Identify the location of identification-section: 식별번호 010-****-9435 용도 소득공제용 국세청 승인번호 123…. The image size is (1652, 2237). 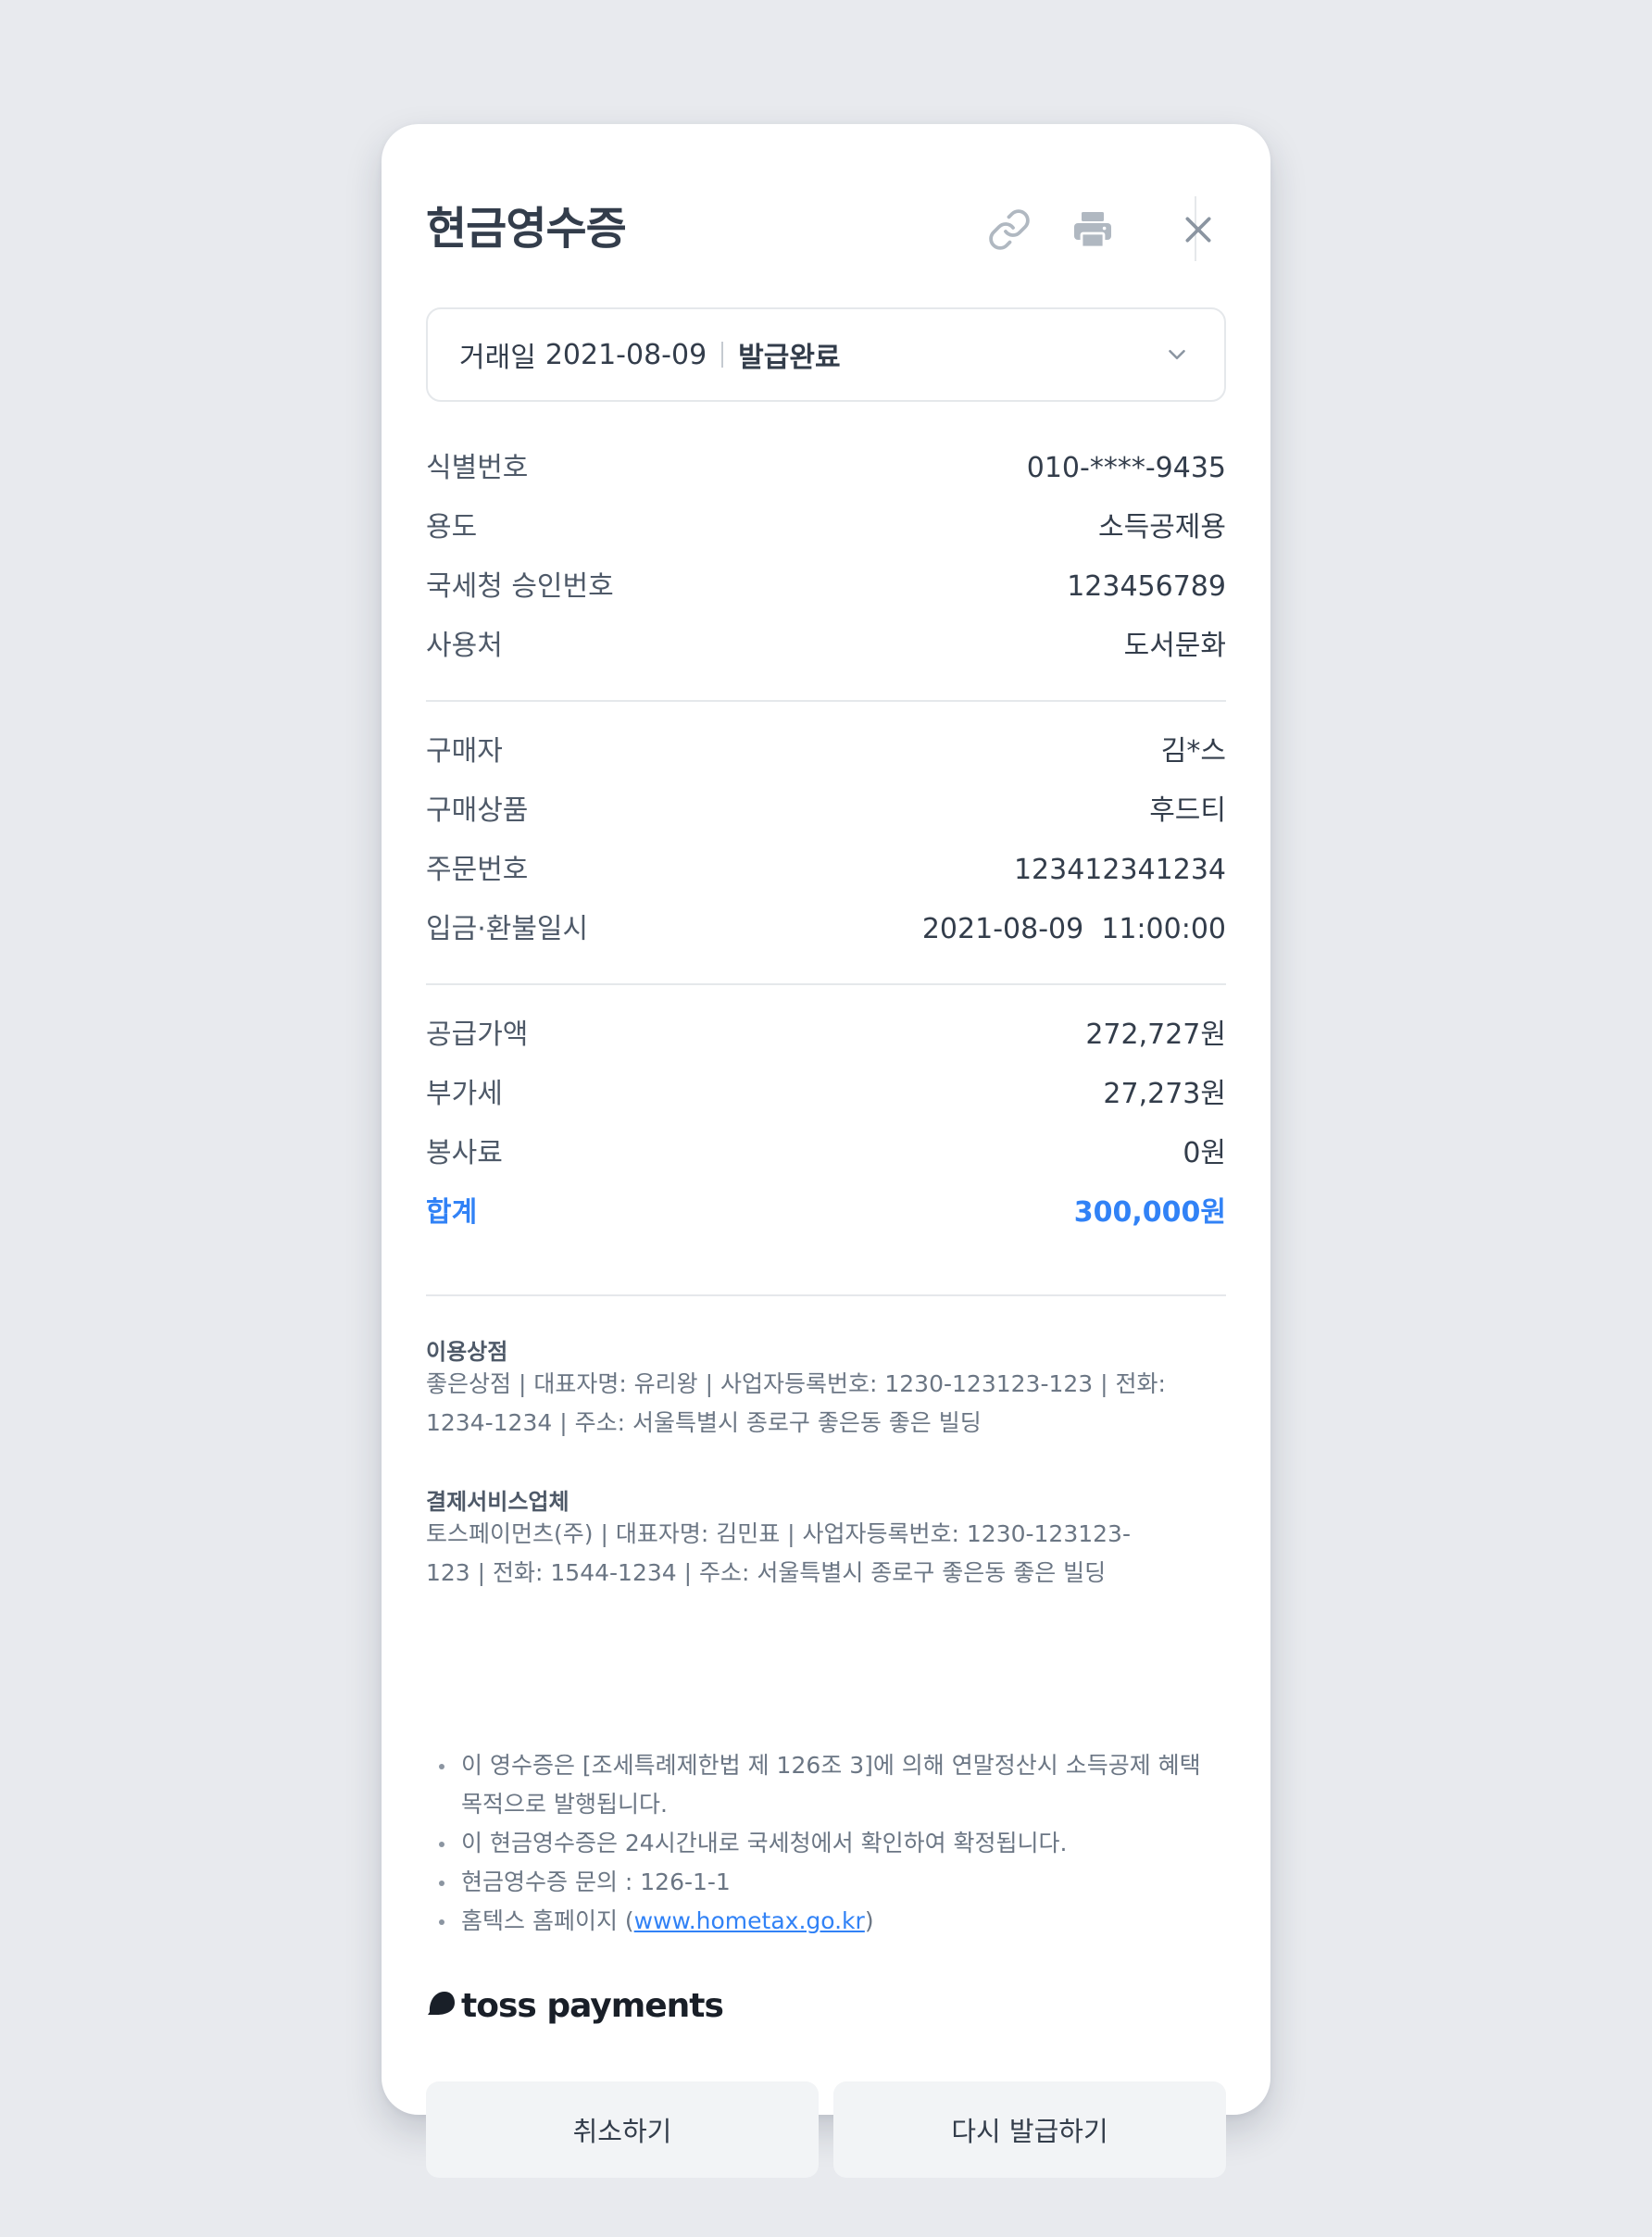
(826, 557).